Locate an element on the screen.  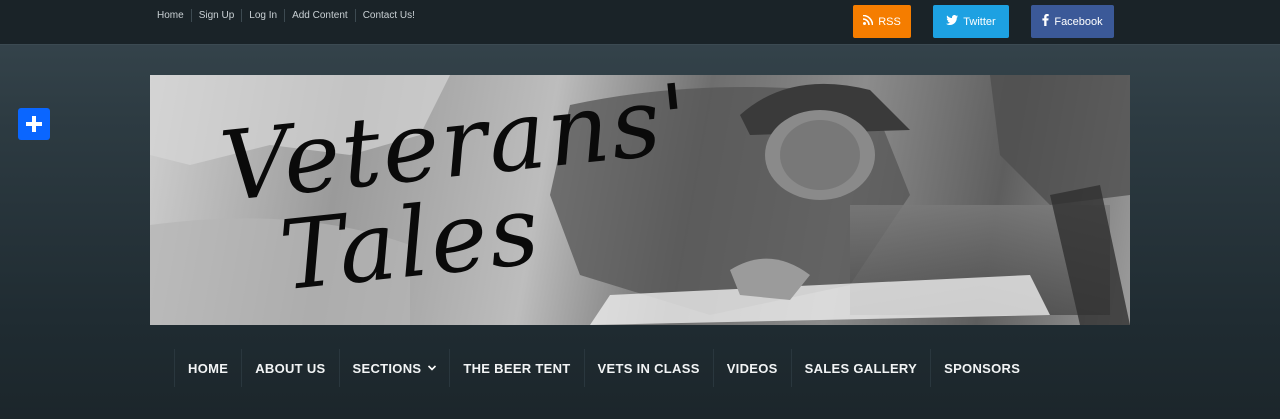
rss-label: RSS is located at coordinates (889, 21).